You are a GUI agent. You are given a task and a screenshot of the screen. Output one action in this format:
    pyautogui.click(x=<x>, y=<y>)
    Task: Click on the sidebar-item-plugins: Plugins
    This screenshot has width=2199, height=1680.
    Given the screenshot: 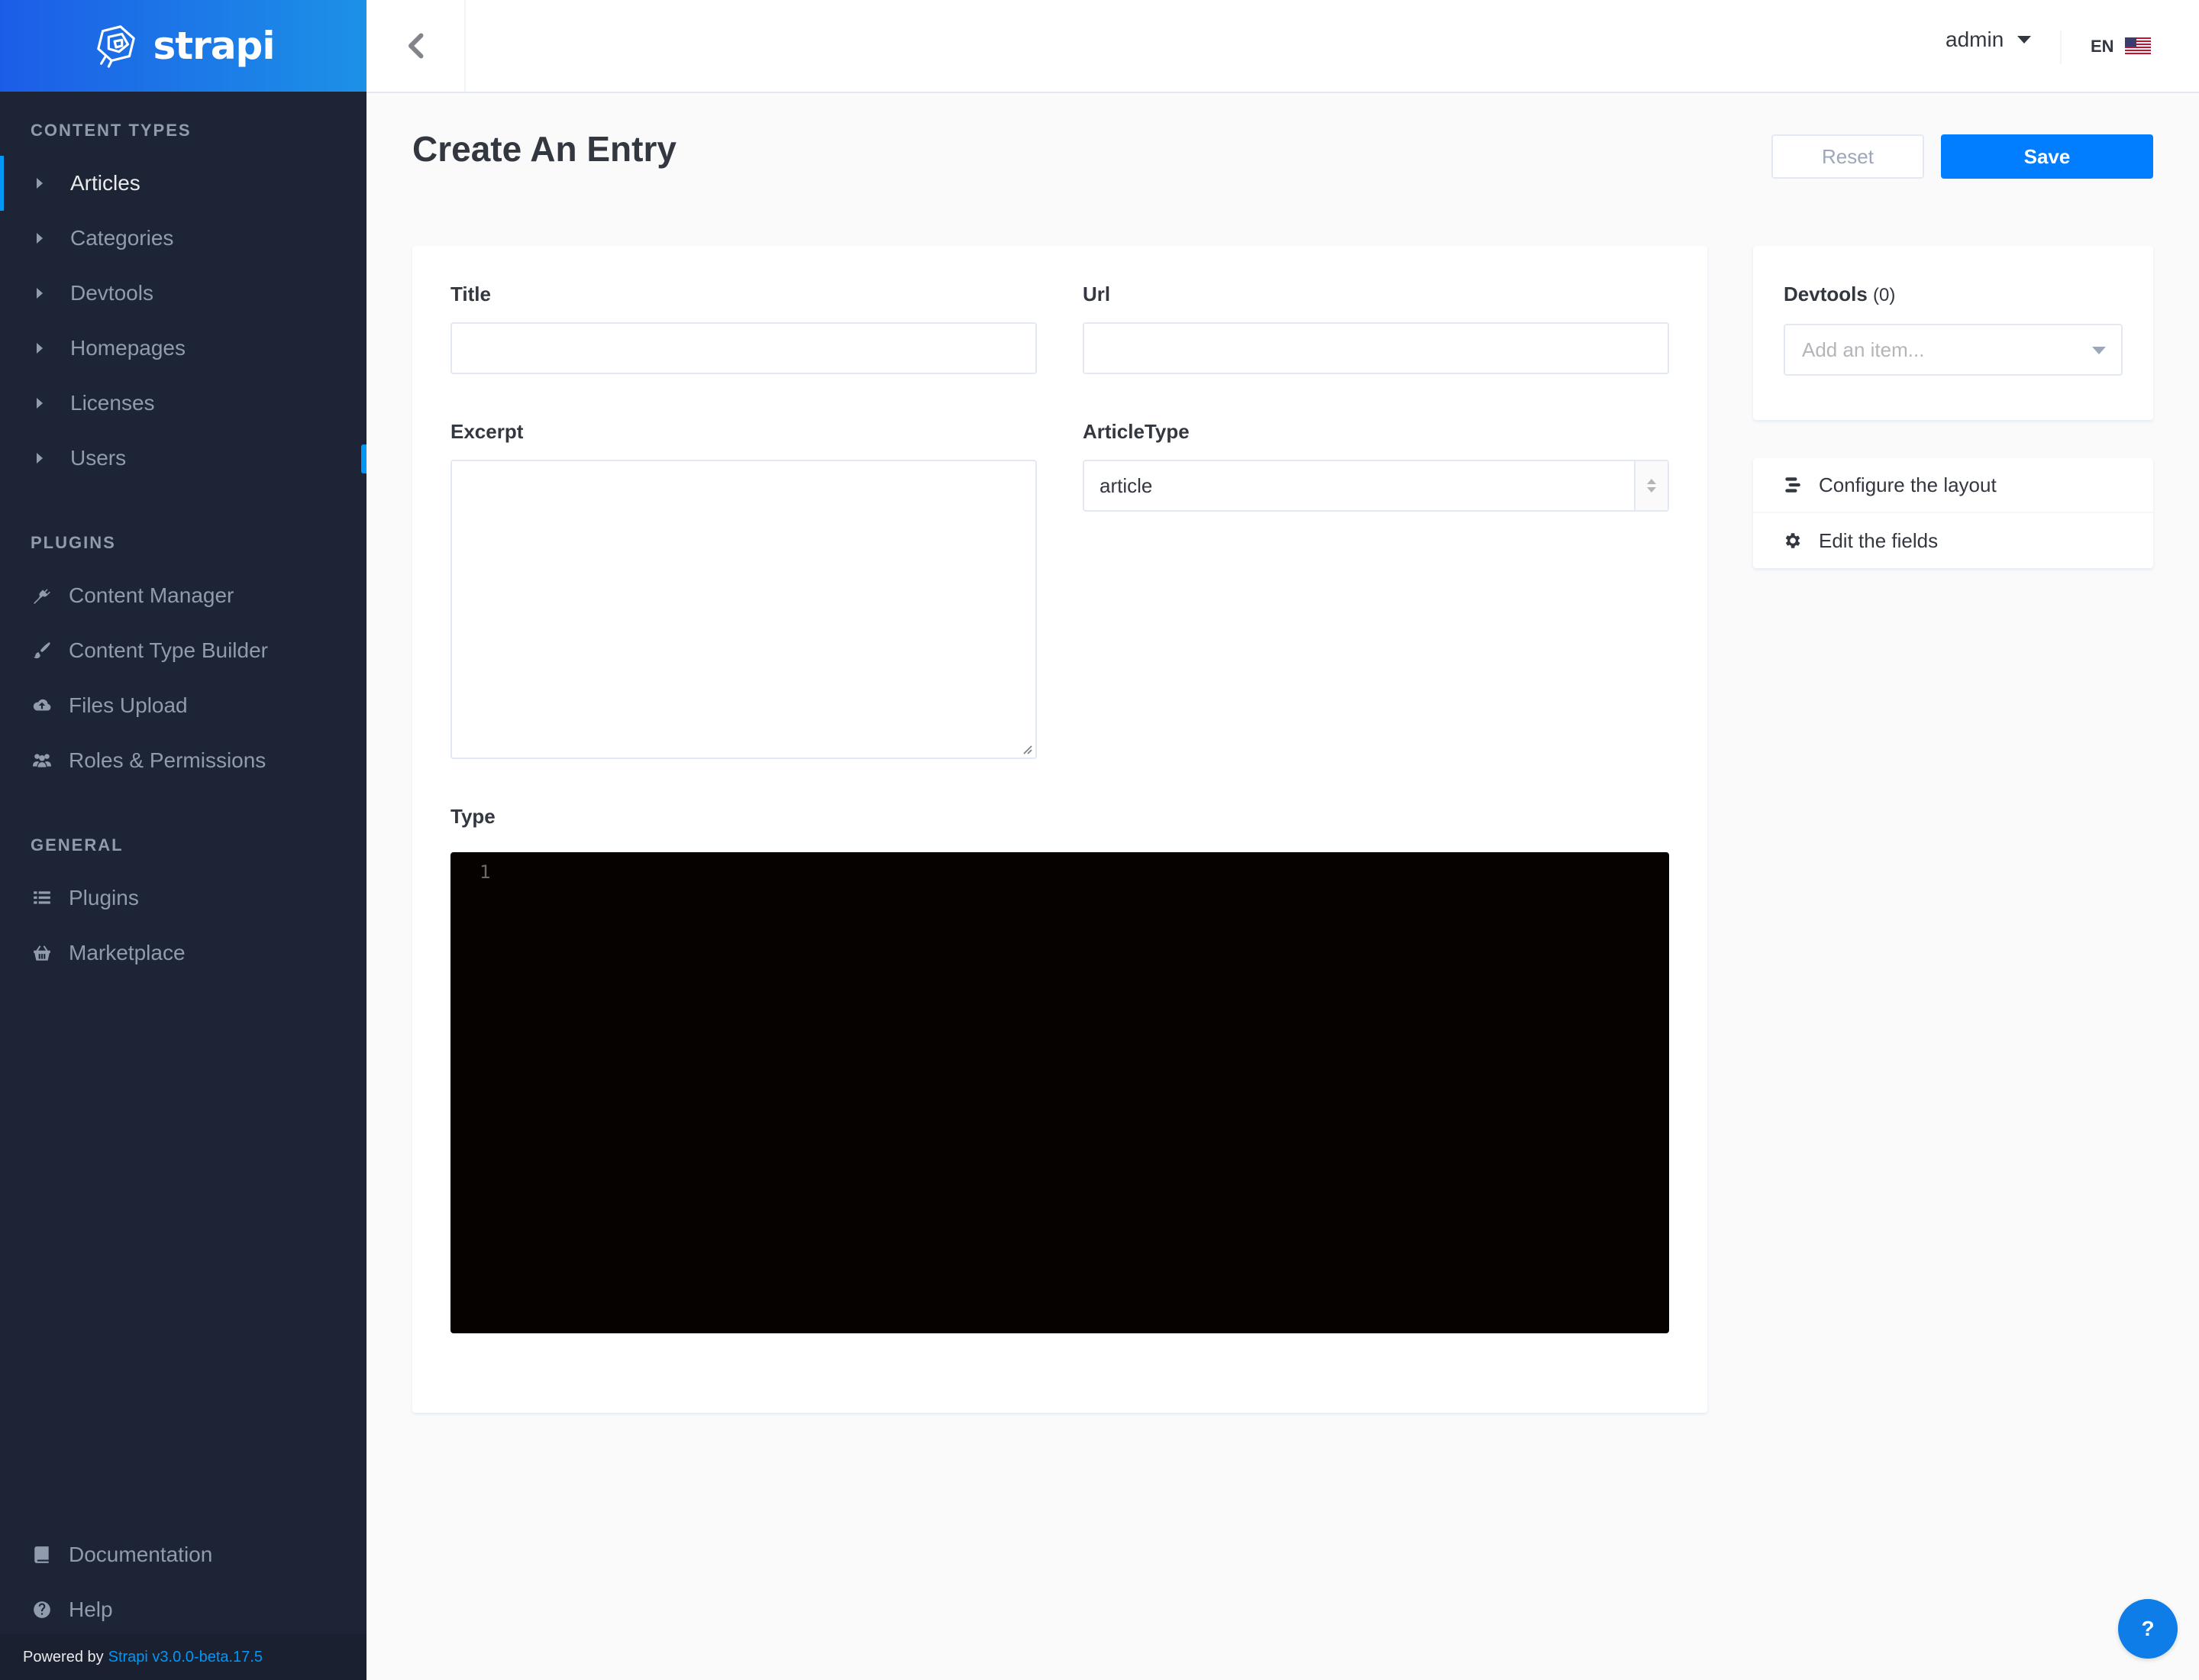 What is the action you would take?
    pyautogui.click(x=183, y=899)
    